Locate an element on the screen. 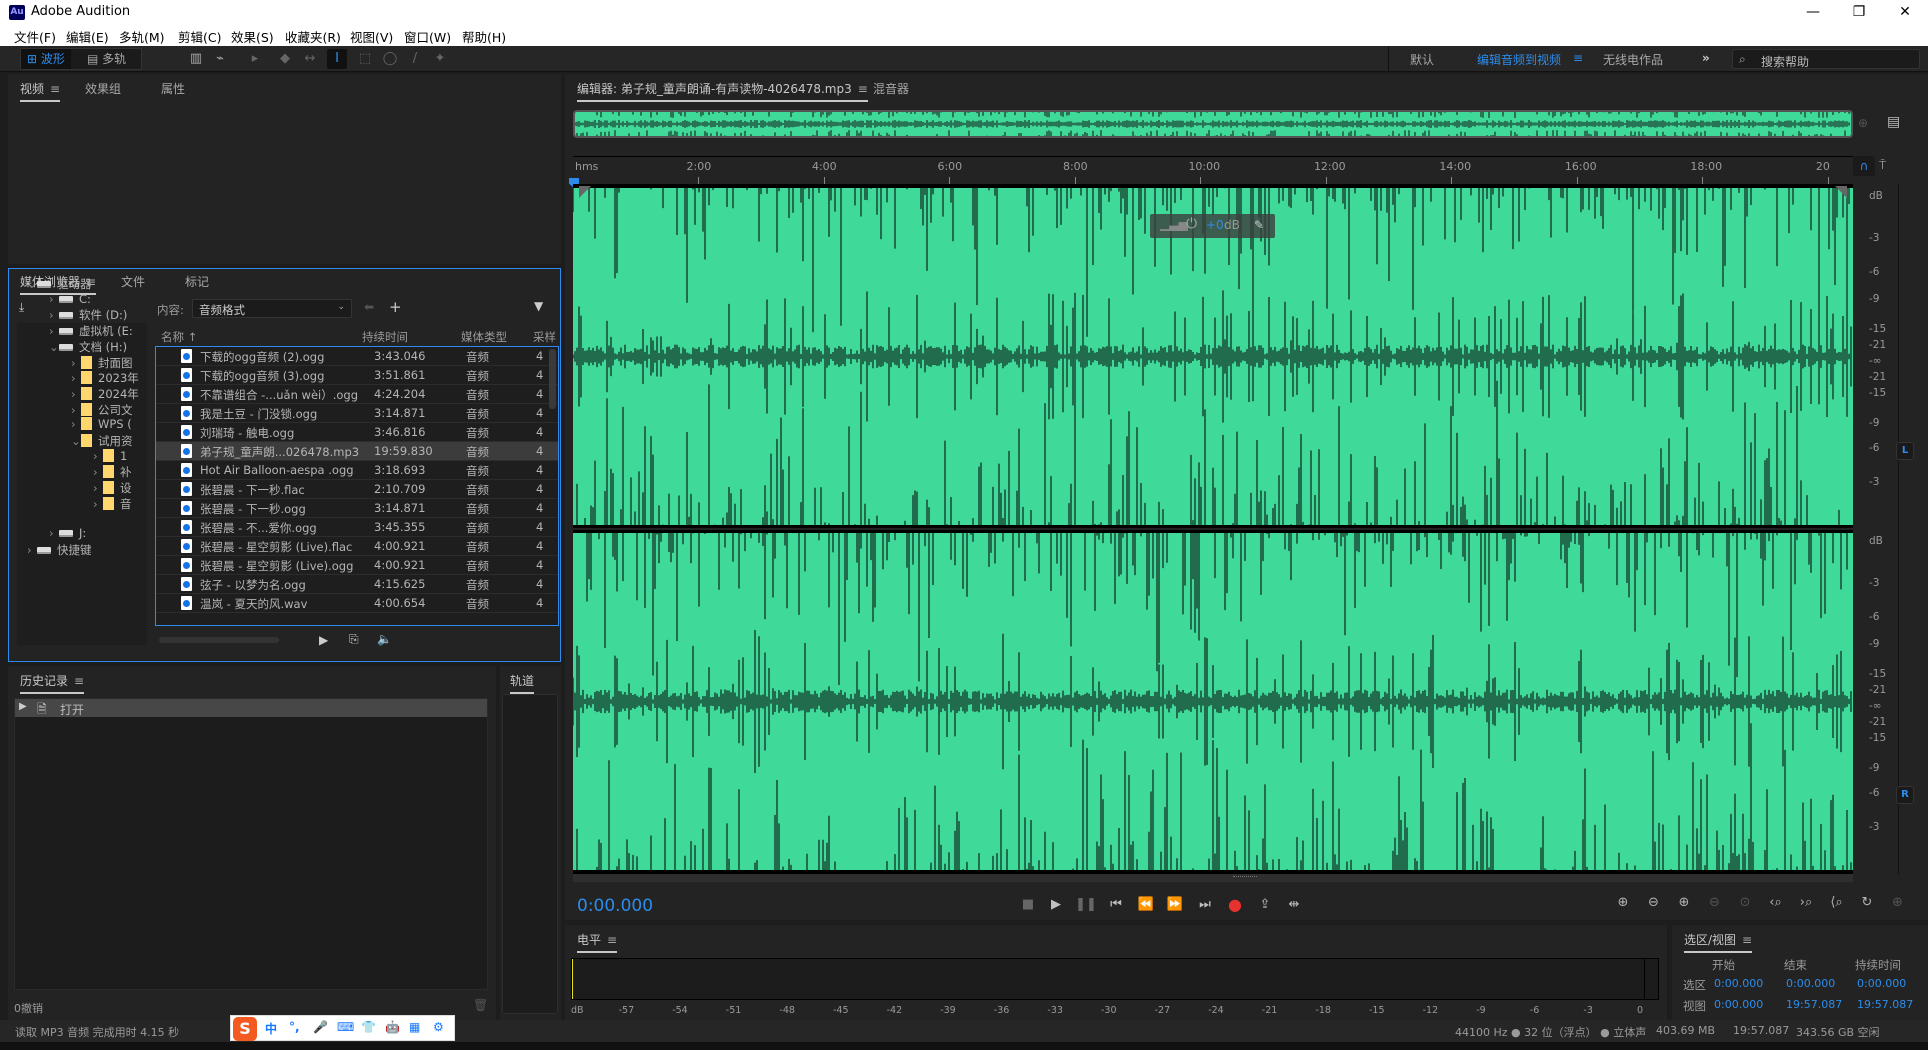  pause-button: ❚❚ is located at coordinates (1086, 905).